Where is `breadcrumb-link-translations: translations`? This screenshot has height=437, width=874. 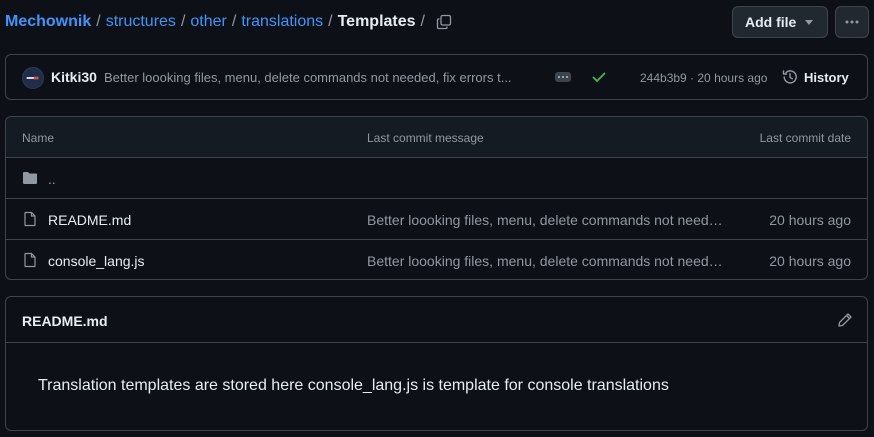
breadcrumb-link-translations: translations is located at coordinates (282, 22).